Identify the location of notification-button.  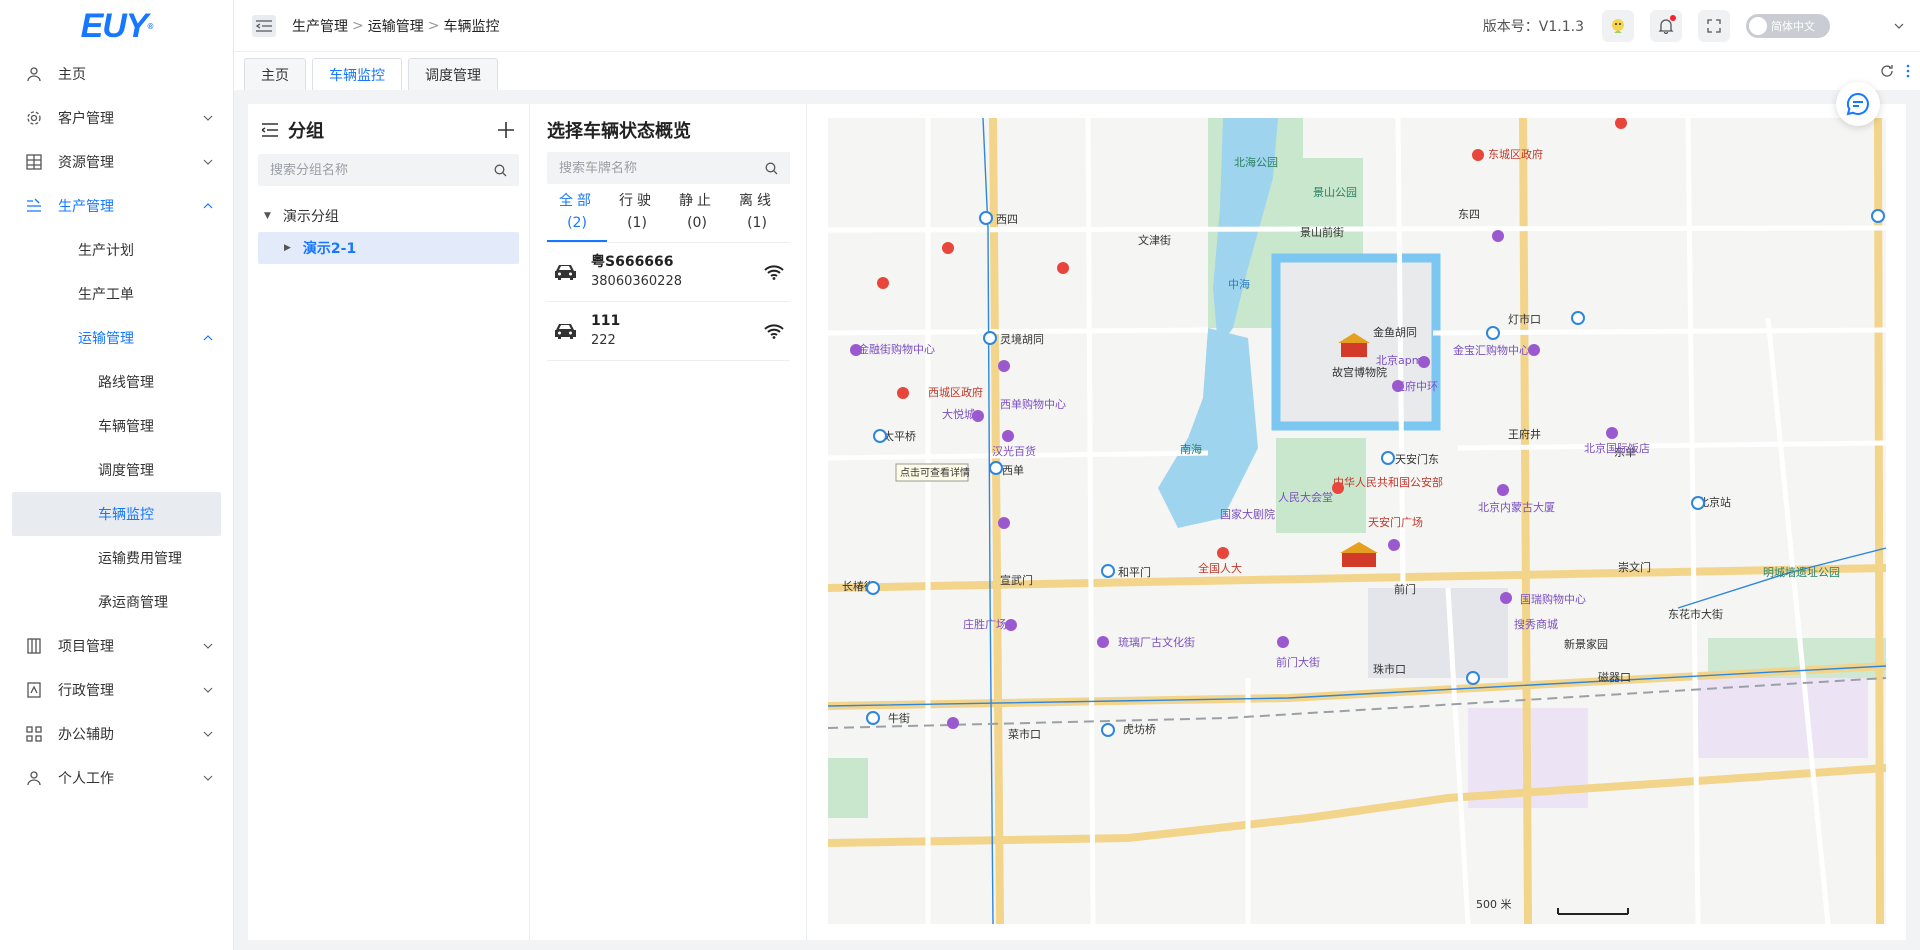
(1666, 26).